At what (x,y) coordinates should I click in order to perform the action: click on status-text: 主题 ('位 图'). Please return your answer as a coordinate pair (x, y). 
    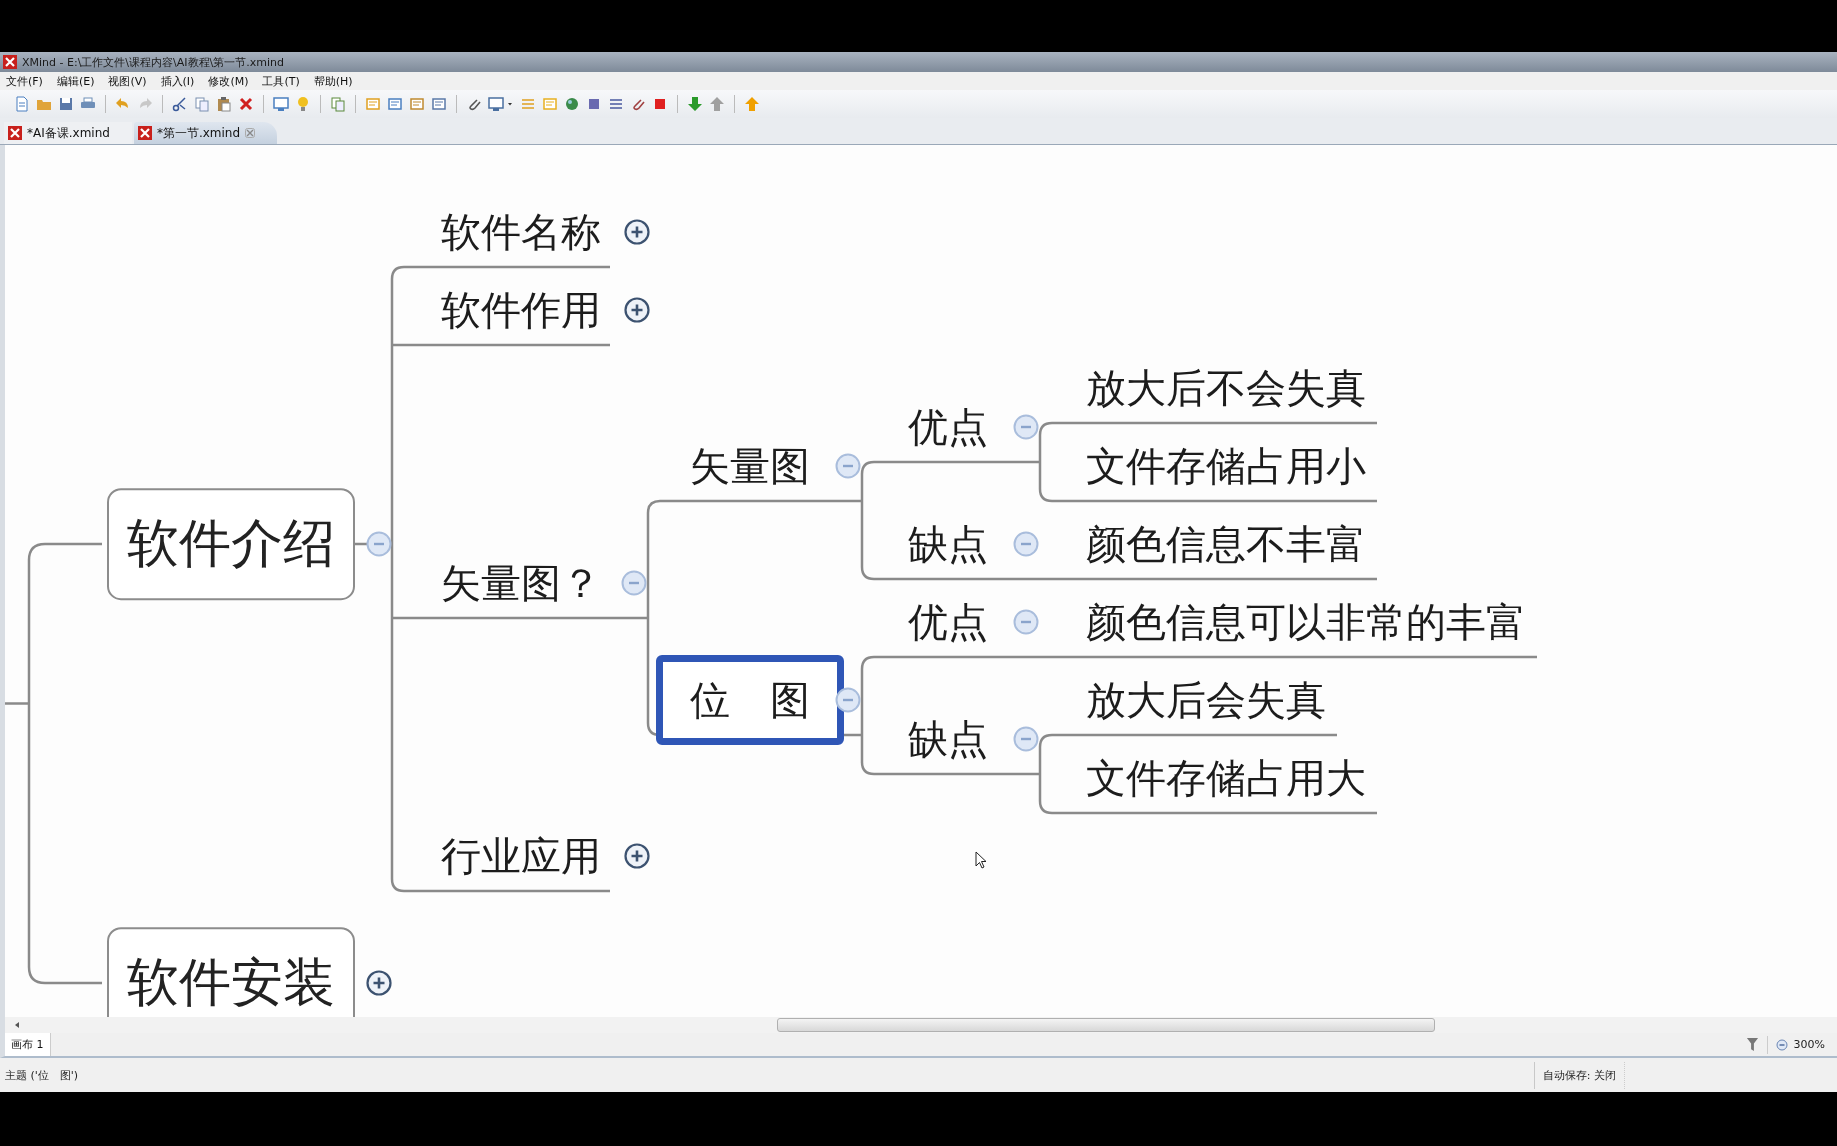
    Looking at the image, I should click on (42, 1075).